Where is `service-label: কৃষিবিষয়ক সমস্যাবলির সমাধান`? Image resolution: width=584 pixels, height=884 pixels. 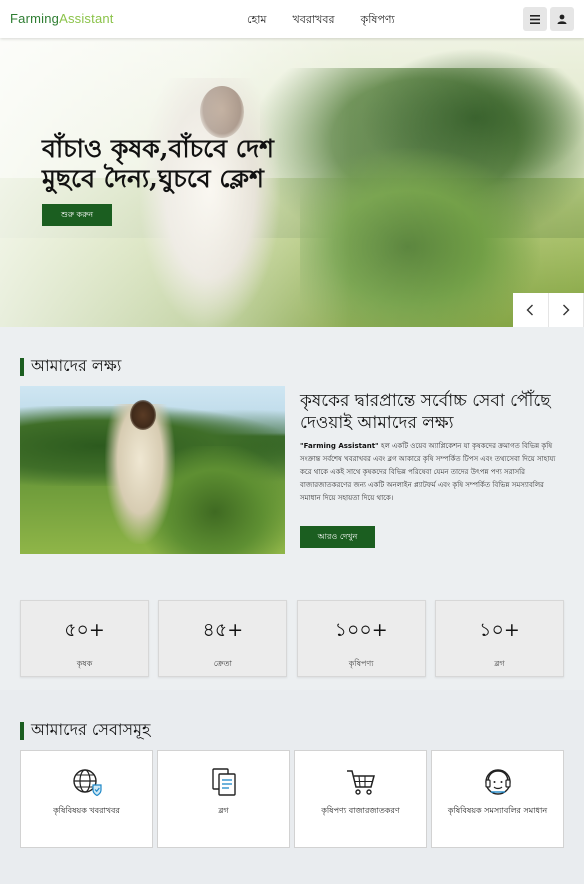
service-label: কৃষিবিষয়ক সমস্যাবলির সমাধান is located at coordinates (497, 810).